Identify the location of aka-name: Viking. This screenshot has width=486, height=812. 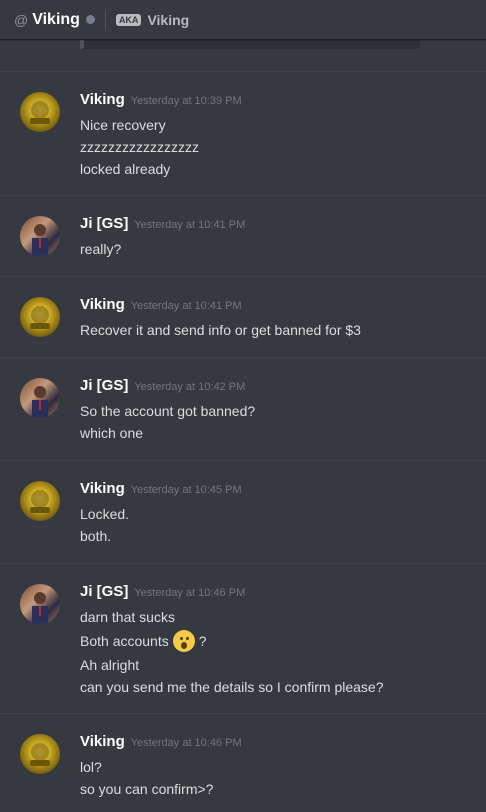
(168, 19).